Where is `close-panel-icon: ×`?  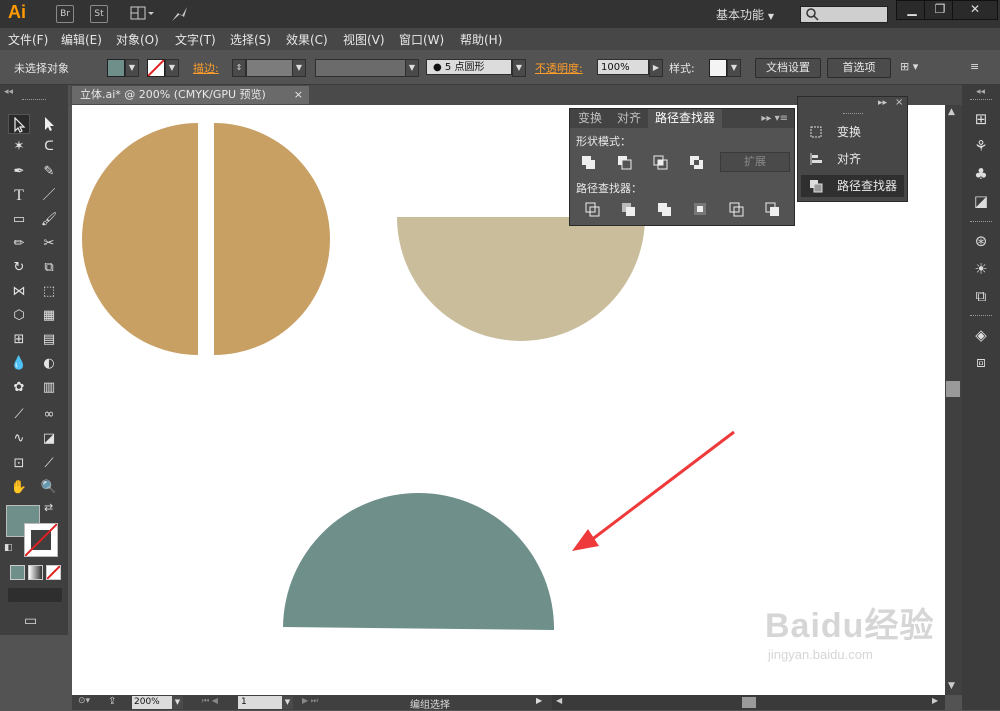 close-panel-icon: × is located at coordinates (899, 102).